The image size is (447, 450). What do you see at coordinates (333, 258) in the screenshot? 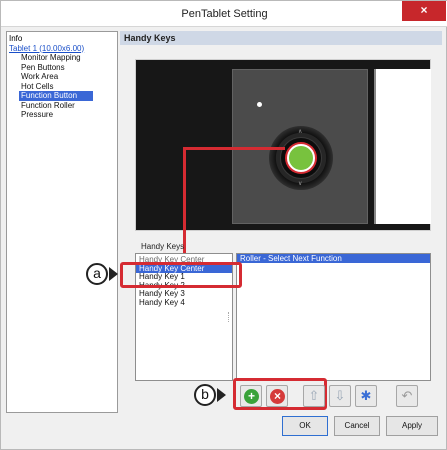
I see `function-item-selected: Roller - Select Next Function` at bounding box center [333, 258].